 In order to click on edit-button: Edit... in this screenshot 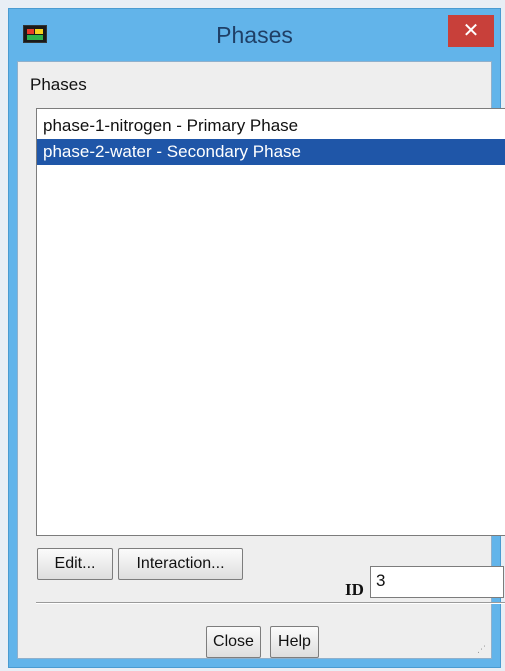, I will do `click(75, 564)`.